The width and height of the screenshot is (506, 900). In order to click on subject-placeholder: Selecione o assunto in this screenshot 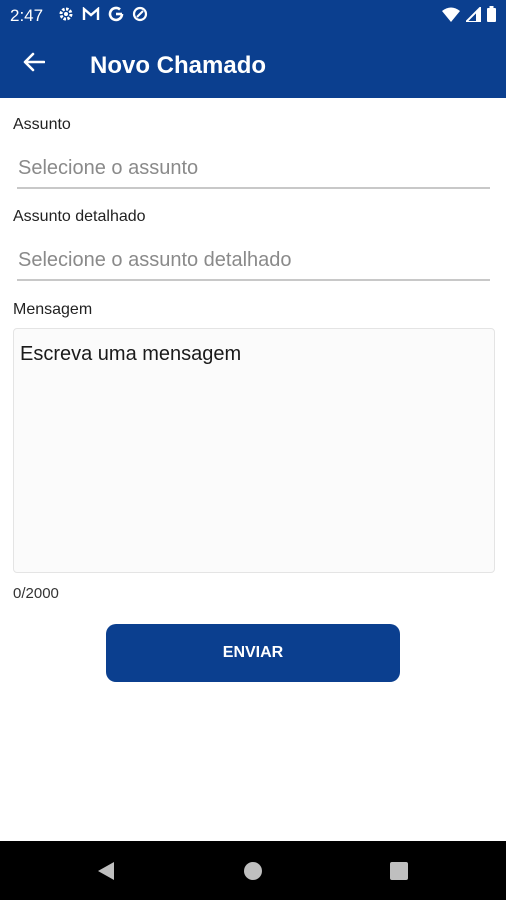, I will do `click(108, 167)`.